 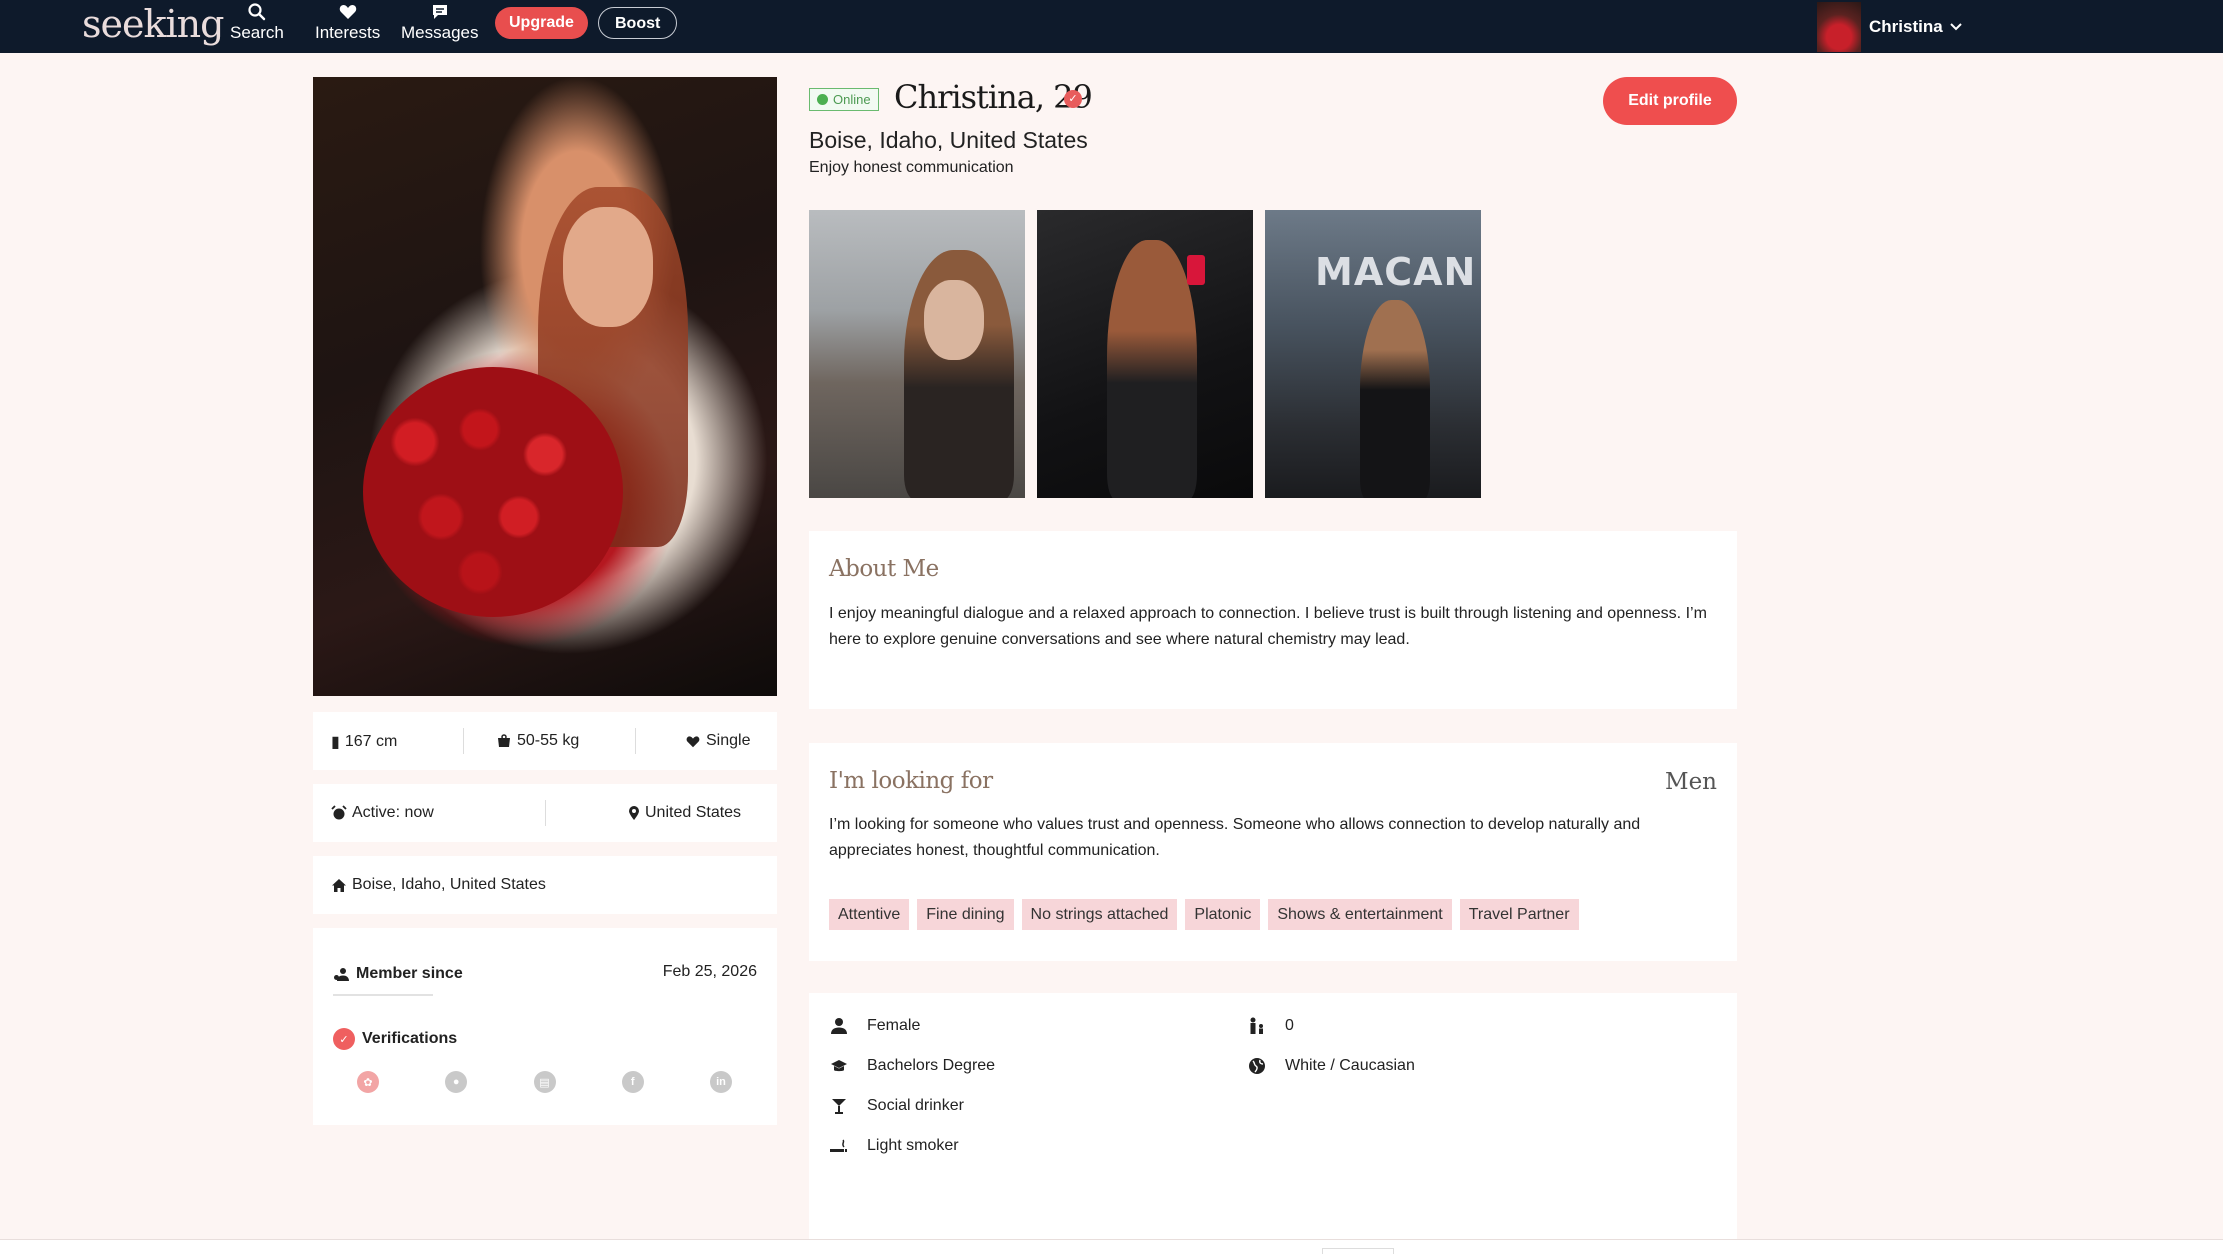 What do you see at coordinates (1073, 99) in the screenshot?
I see `verified-check-icon: ✓` at bounding box center [1073, 99].